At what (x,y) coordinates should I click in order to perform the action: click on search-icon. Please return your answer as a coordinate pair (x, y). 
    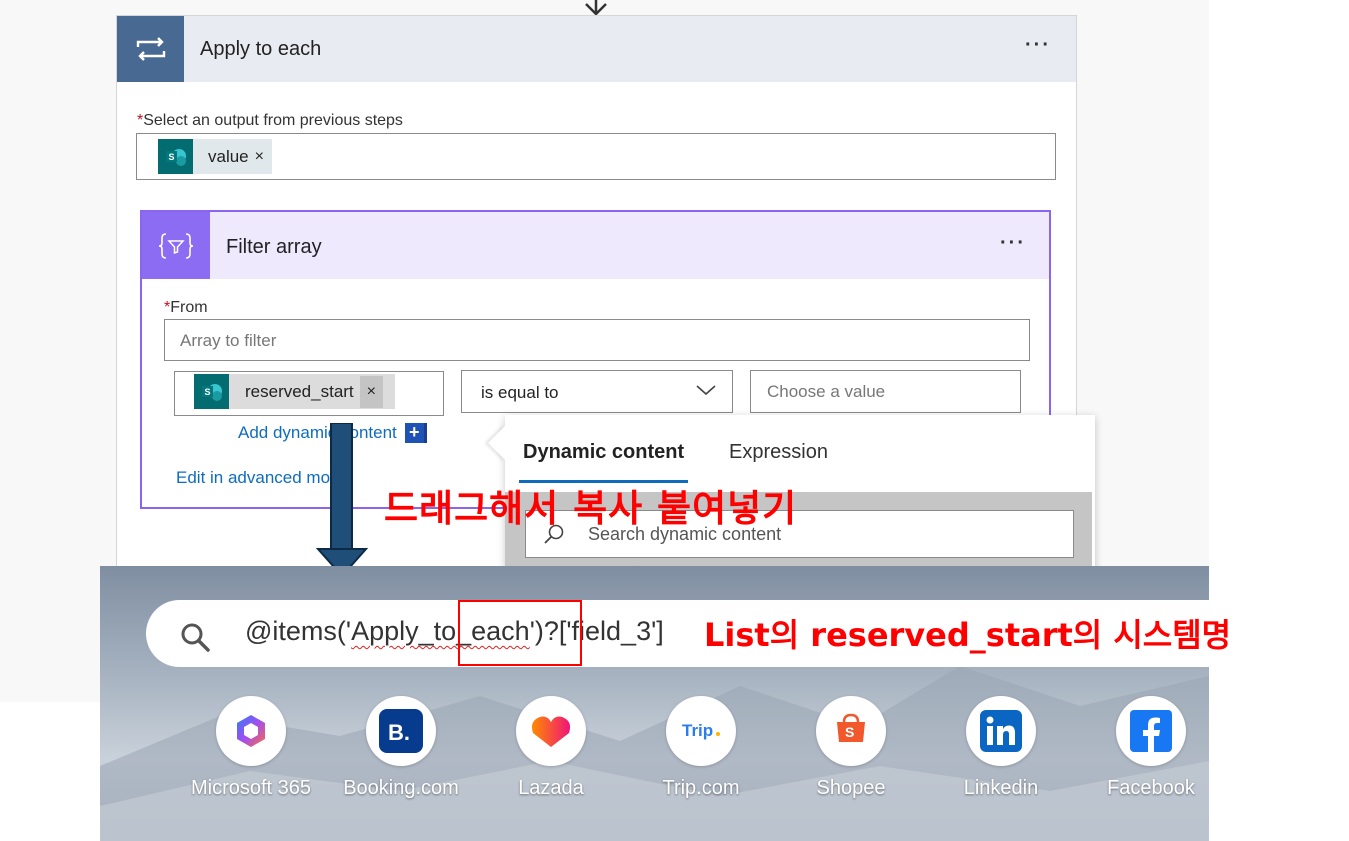
    Looking at the image, I should click on (195, 637).